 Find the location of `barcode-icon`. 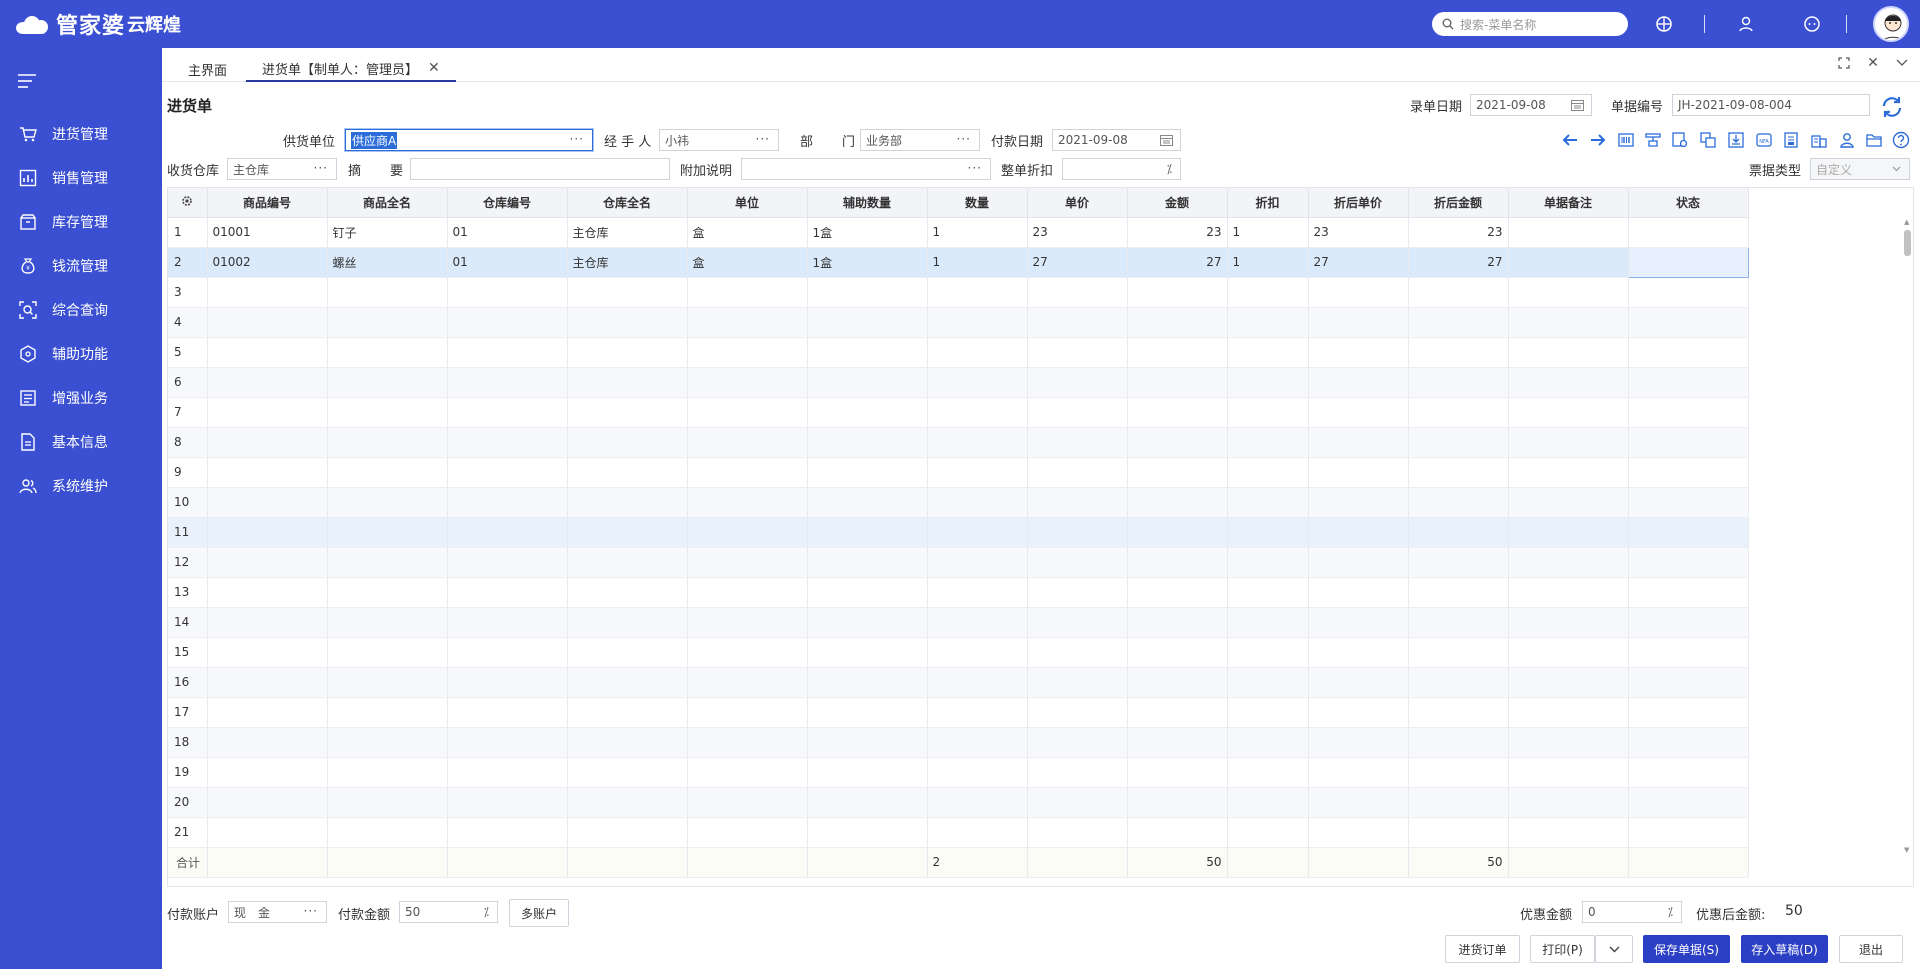

barcode-icon is located at coordinates (1626, 140).